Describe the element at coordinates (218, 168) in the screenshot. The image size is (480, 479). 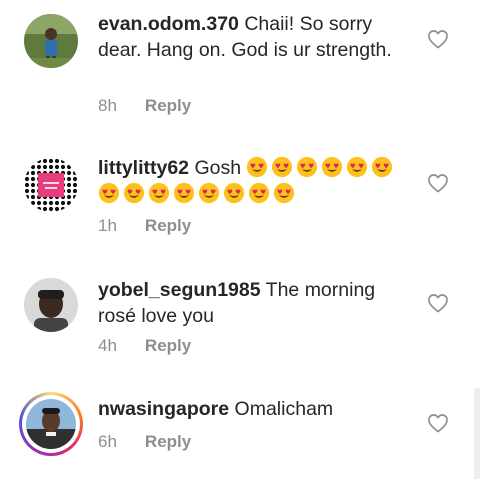
I see `comment-body: Gosh` at that location.